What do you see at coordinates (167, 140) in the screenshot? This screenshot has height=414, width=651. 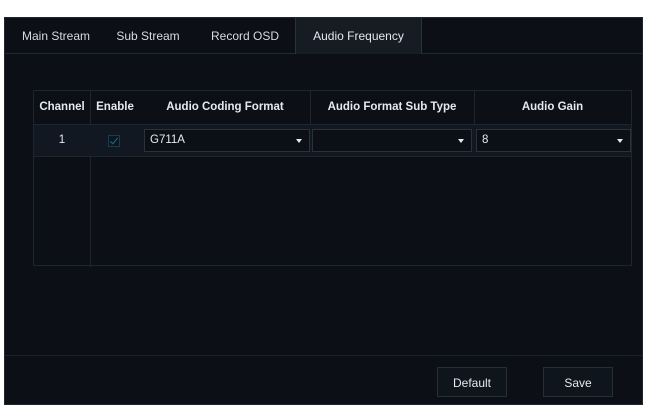 I see `audio-coding-format-value: G711A` at bounding box center [167, 140].